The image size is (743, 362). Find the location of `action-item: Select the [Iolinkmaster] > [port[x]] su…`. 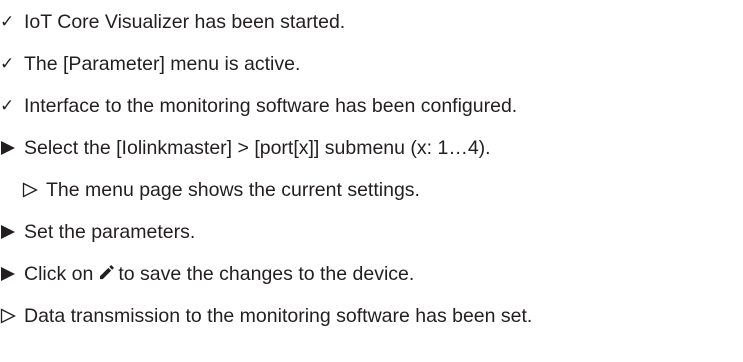

action-item: Select the [Iolinkmaster] > [port[x]] su… is located at coordinates (245, 148).